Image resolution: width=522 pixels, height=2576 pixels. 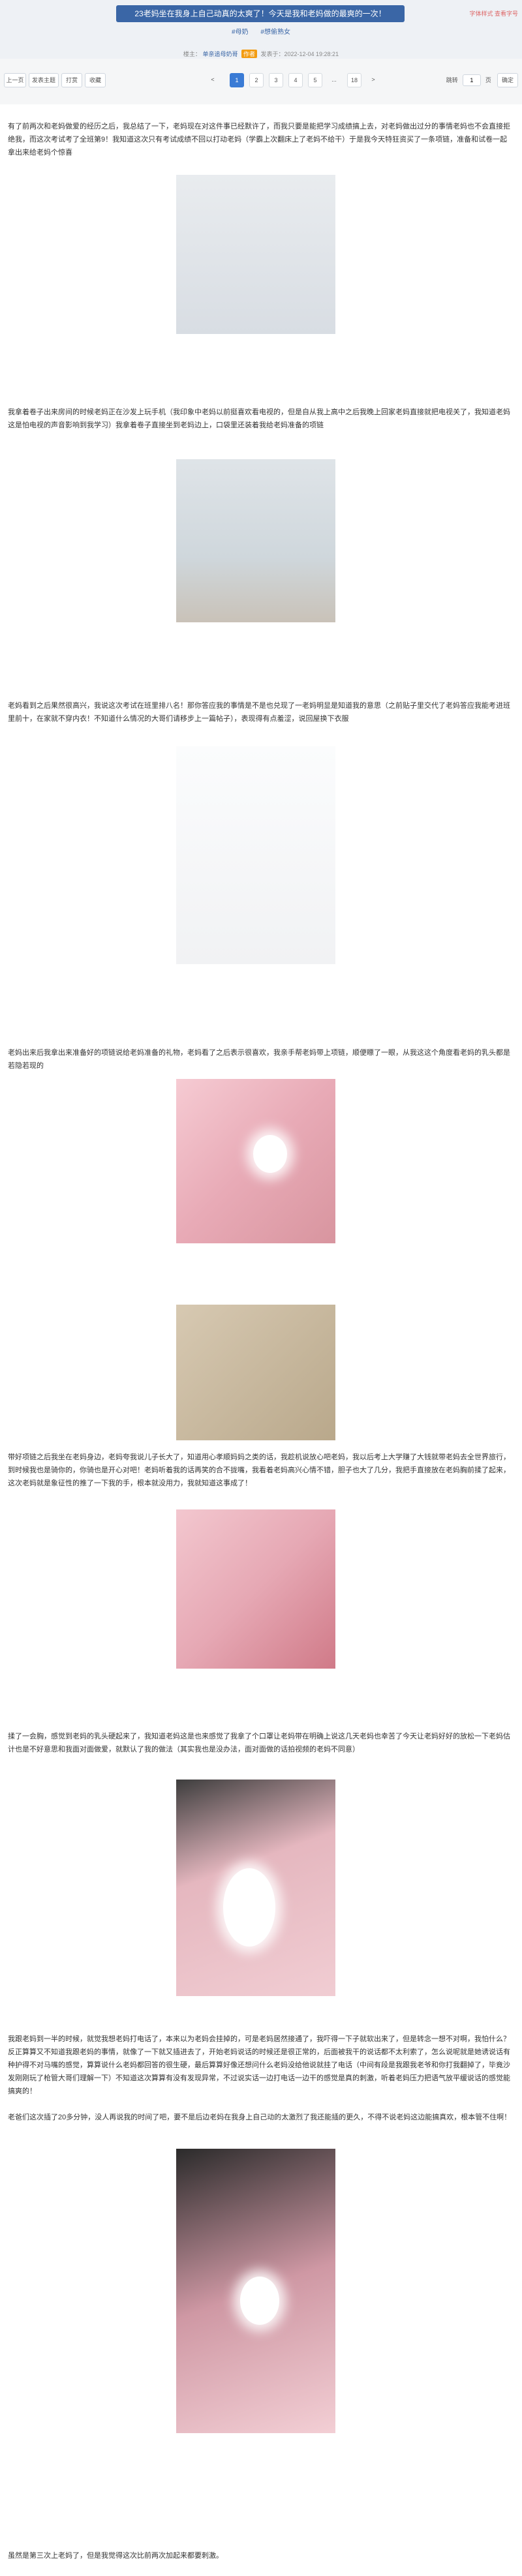 I want to click on page-jump: 跳转 页 确定, so click(x=482, y=80).